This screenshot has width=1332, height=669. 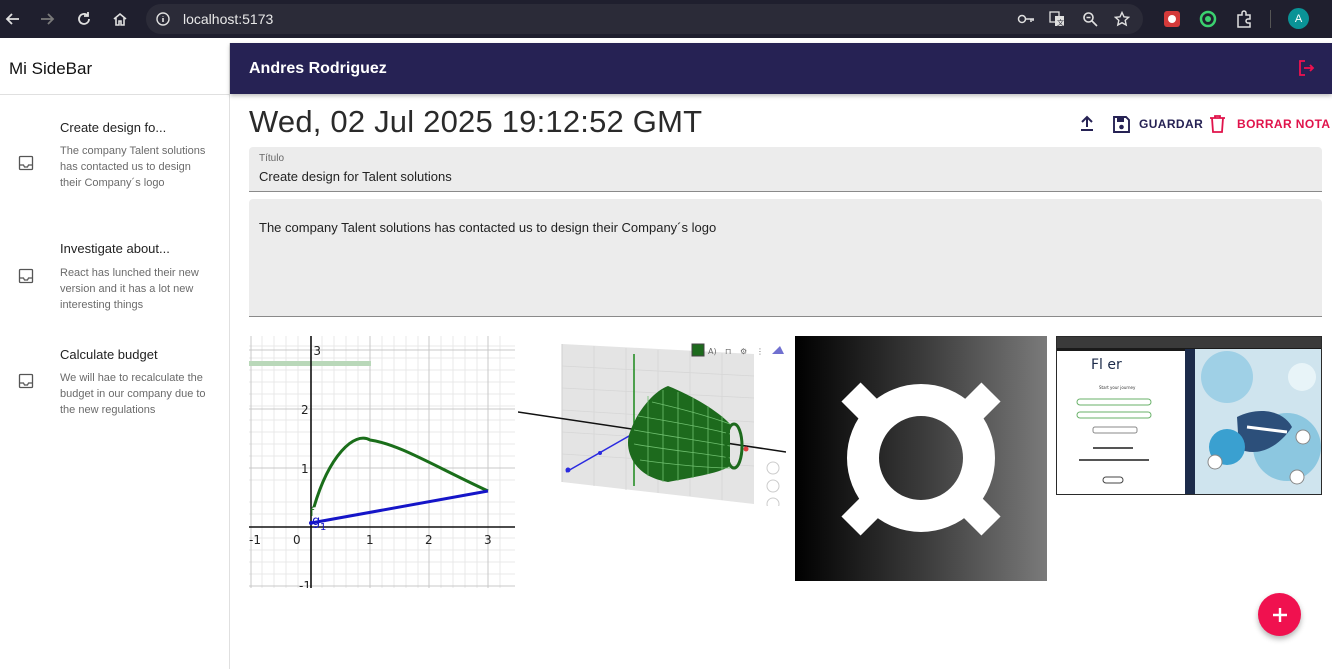 I want to click on extensions-puzzle-icon, so click(x=1244, y=19).